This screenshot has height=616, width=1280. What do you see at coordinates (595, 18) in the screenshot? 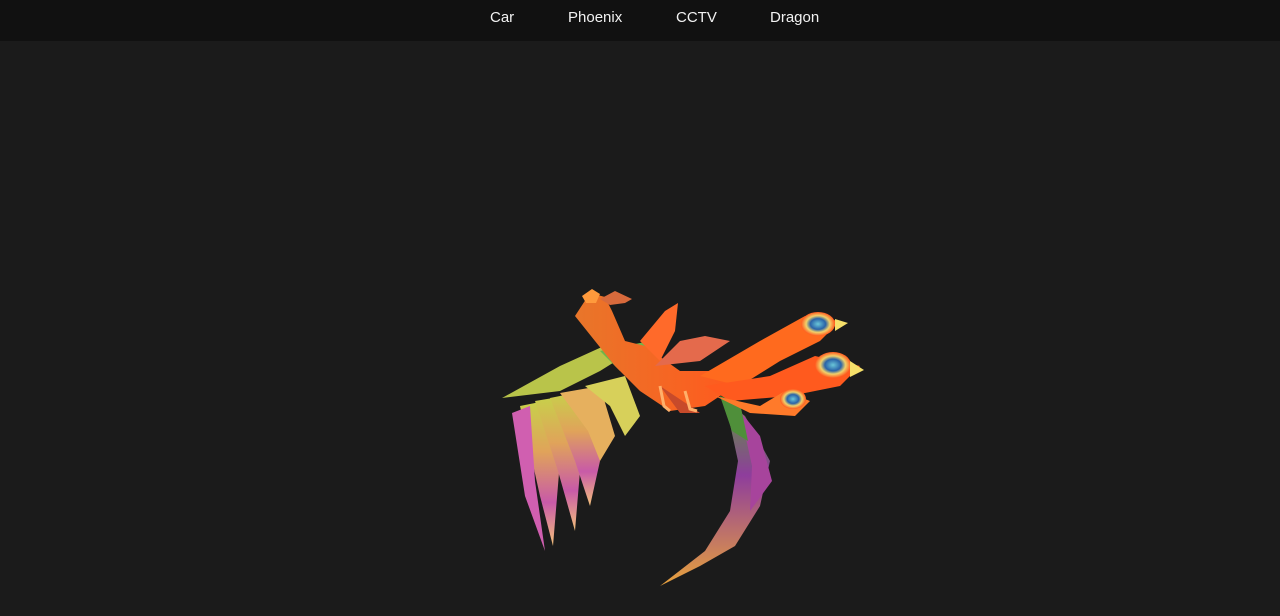
I see `nav-link-phoenix: Phoenix` at bounding box center [595, 18].